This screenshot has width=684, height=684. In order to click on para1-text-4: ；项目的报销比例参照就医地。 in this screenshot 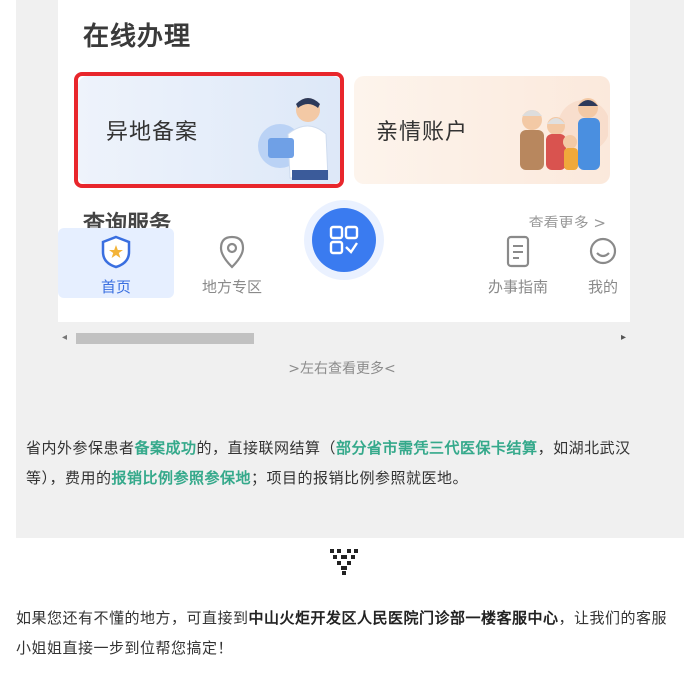, I will do `click(360, 478)`.